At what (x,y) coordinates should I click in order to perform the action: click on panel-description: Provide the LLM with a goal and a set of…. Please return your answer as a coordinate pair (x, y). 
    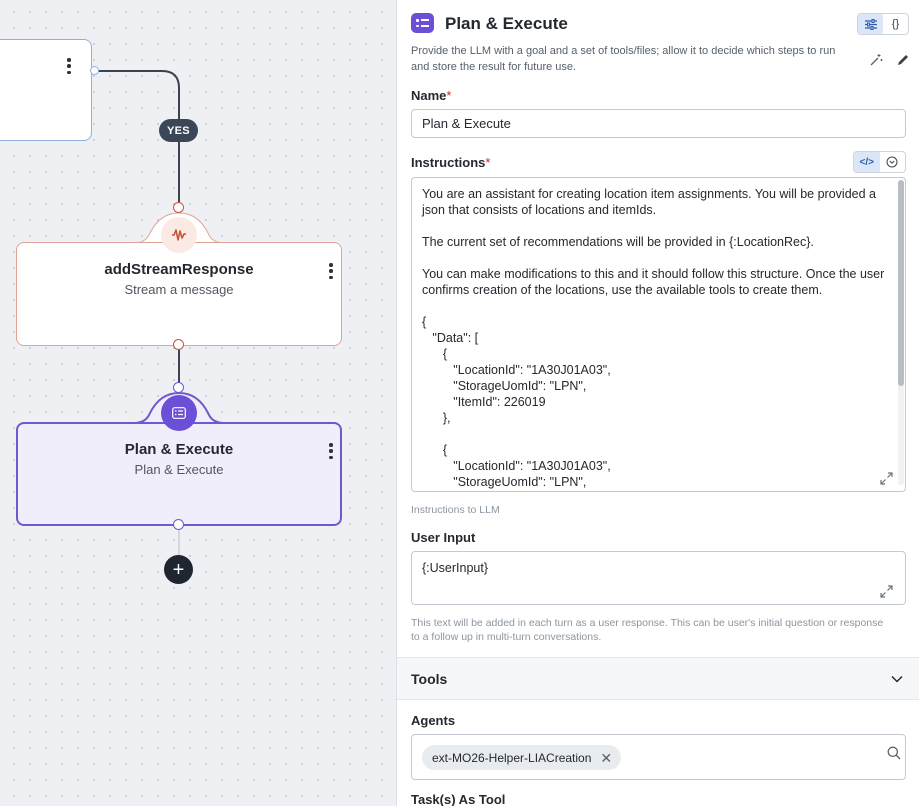
    Looking at the image, I should click on (623, 59).